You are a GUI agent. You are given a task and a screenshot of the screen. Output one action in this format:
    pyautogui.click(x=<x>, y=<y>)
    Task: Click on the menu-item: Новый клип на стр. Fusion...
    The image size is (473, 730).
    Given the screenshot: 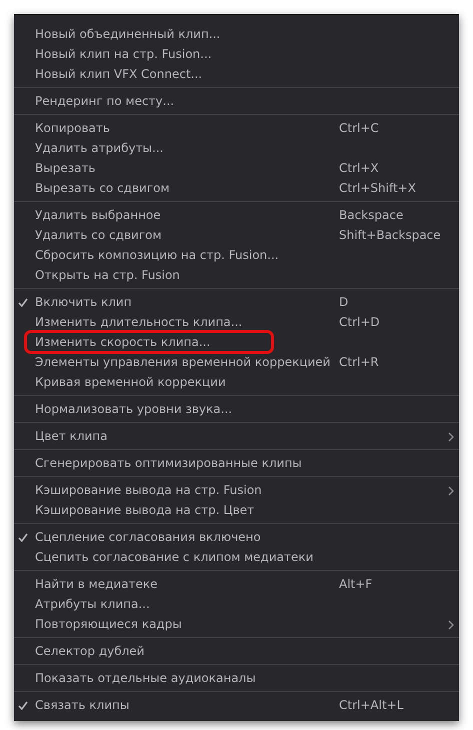 What is the action you would take?
    pyautogui.click(x=236, y=54)
    